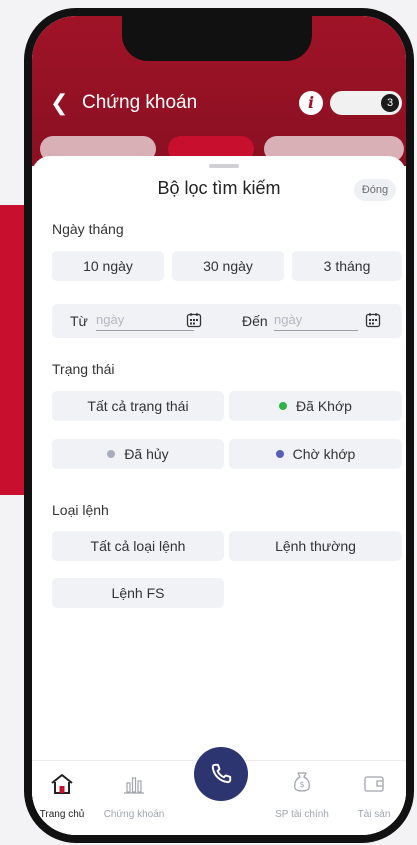 This screenshot has height=845, width=417. I want to click on phone-icon, so click(221, 773).